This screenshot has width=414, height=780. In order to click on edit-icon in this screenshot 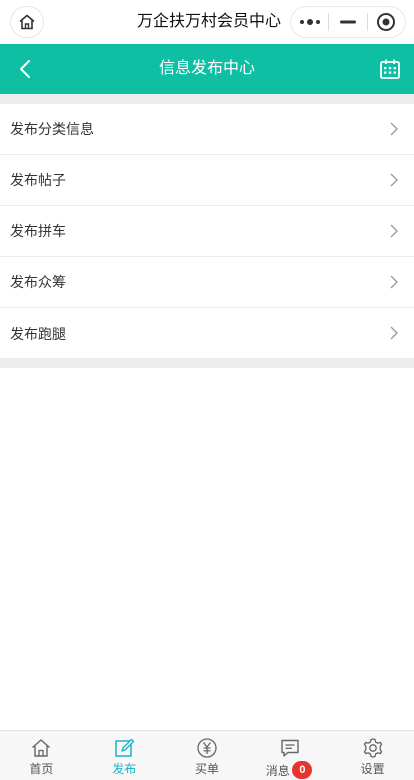, I will do `click(125, 747)`.